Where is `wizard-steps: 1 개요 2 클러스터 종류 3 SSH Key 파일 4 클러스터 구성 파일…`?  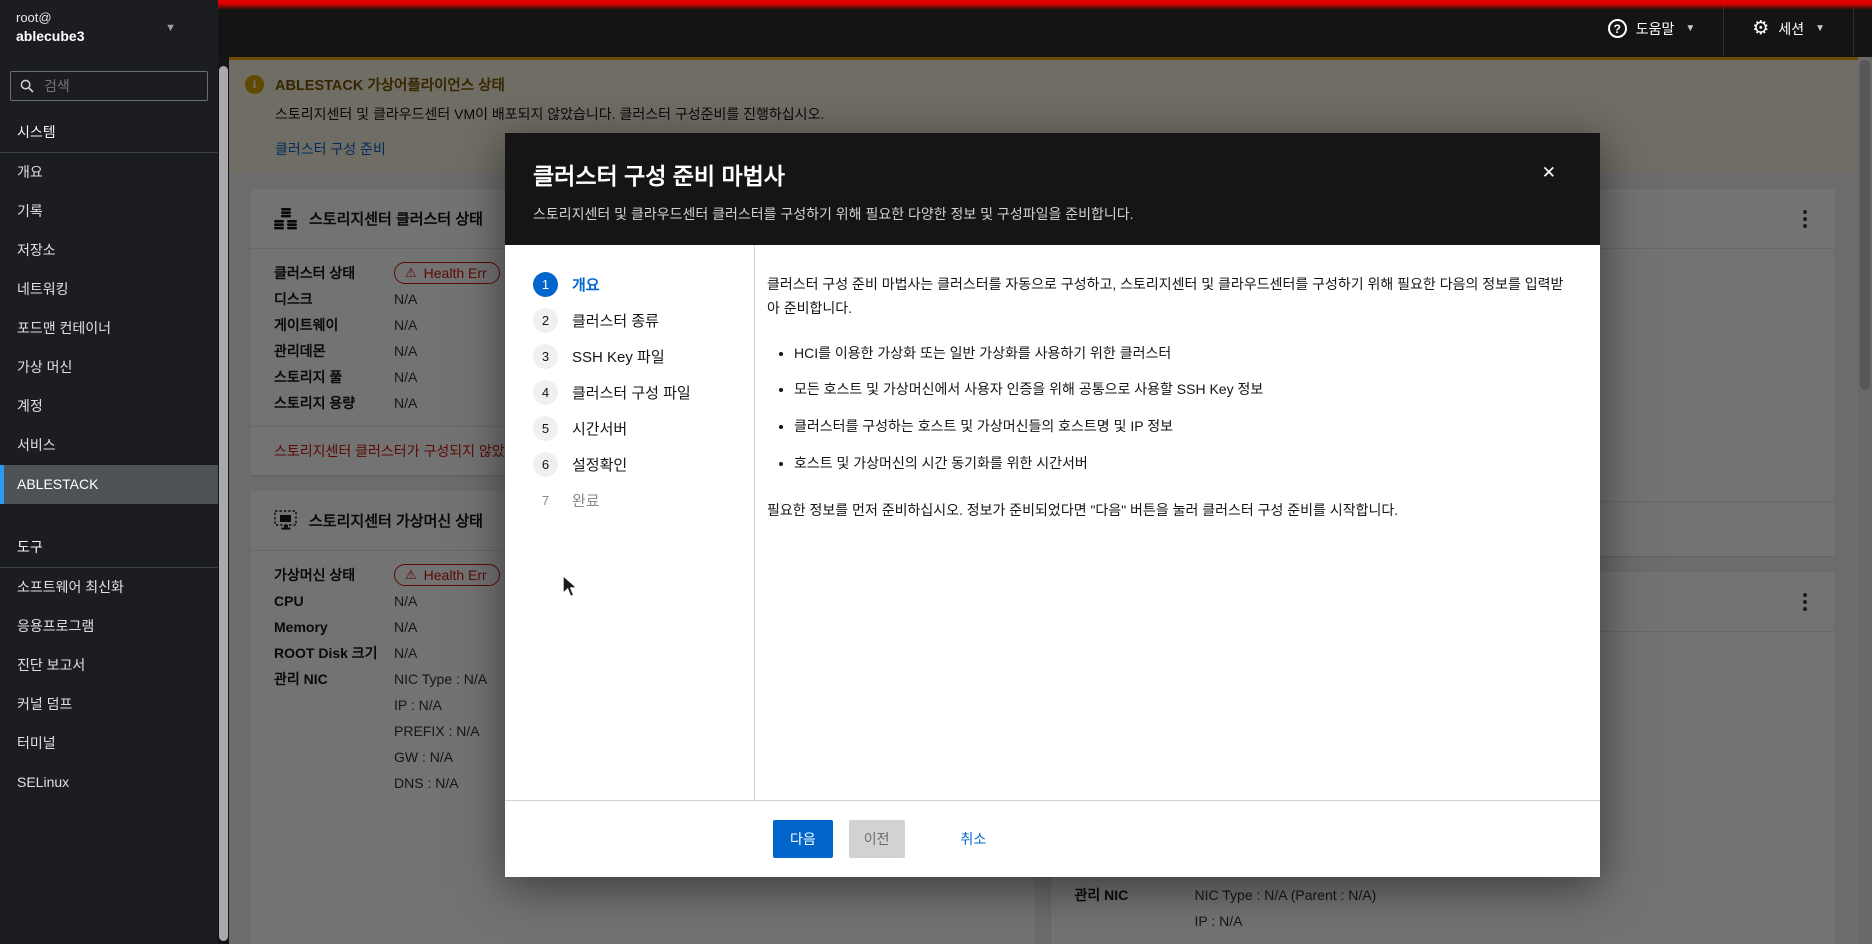
wizard-steps: 1 개요 2 클러스터 종류 3 SSH Key 파일 4 클러스터 구성 파일… is located at coordinates (630, 522).